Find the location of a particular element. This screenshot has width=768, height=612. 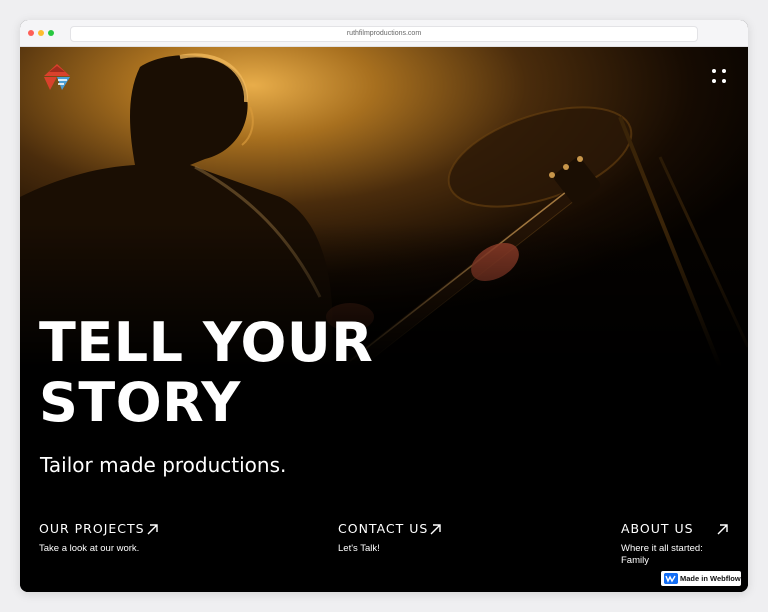

nav-link-our-projects: OUR PROJECTS Take a look at our work. is located at coordinates (104, 538).